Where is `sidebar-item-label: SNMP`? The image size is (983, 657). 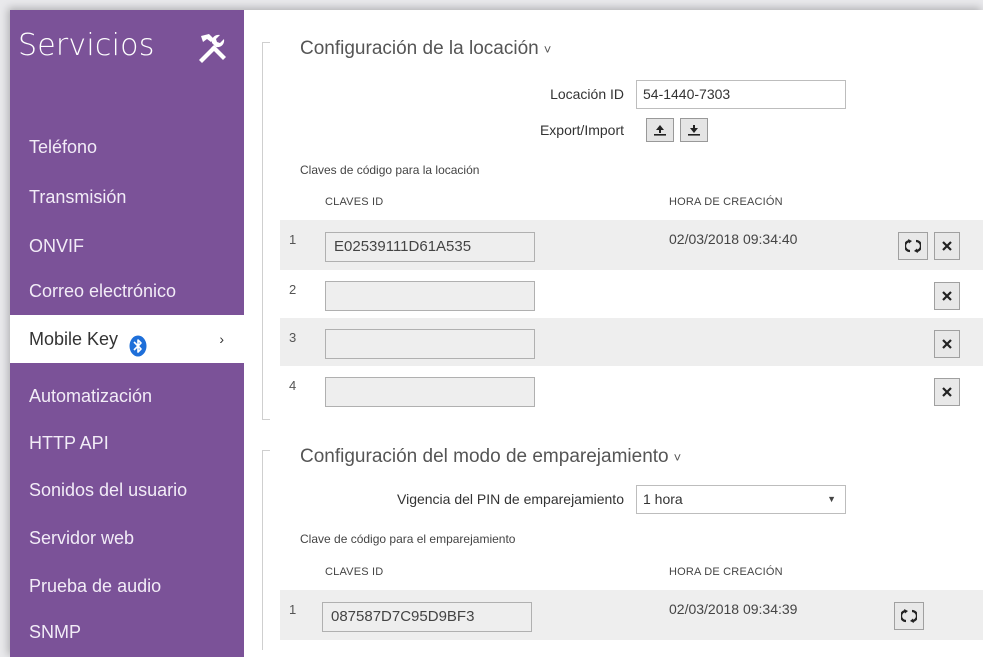 sidebar-item-label: SNMP is located at coordinates (55, 632).